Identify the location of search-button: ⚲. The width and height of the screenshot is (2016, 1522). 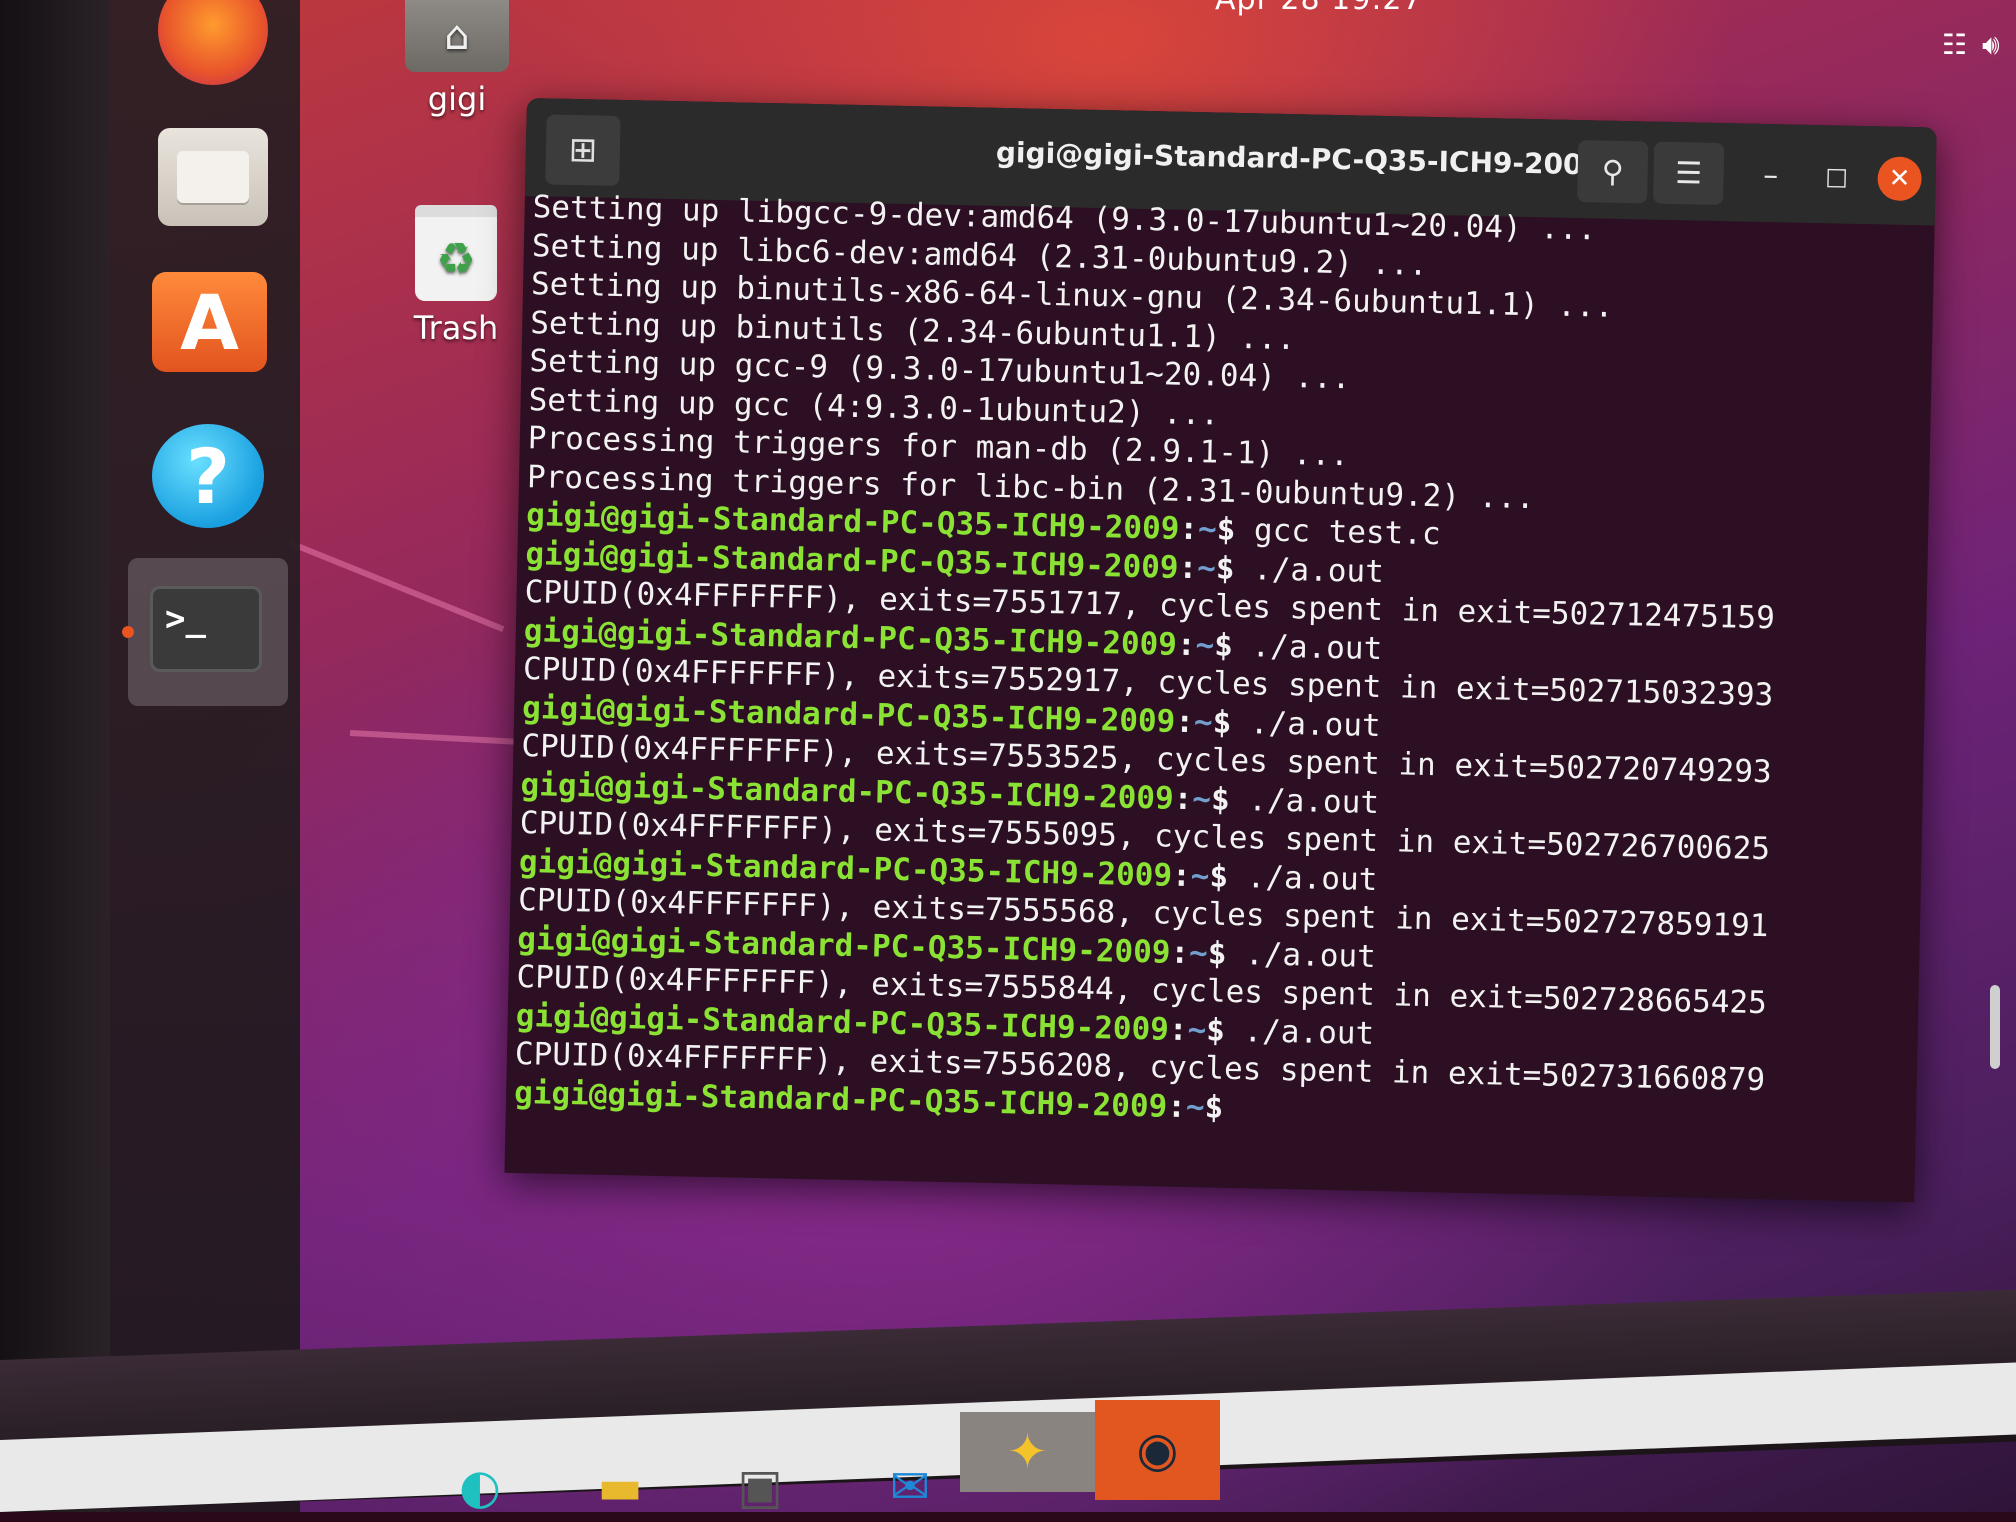
(1613, 172).